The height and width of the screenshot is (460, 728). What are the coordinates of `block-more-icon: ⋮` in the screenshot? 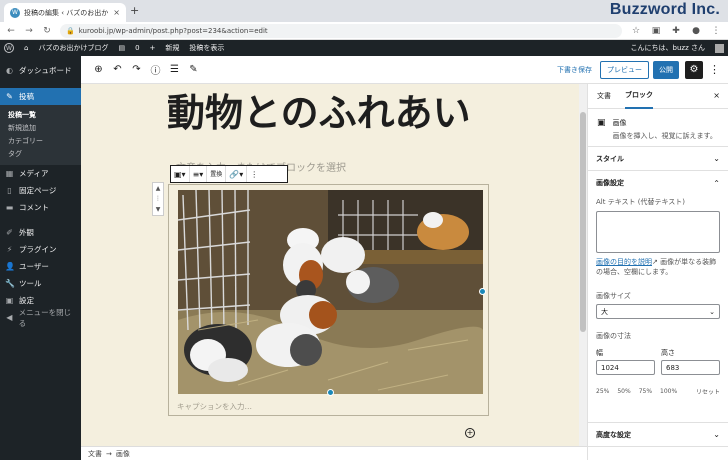 It's located at (254, 174).